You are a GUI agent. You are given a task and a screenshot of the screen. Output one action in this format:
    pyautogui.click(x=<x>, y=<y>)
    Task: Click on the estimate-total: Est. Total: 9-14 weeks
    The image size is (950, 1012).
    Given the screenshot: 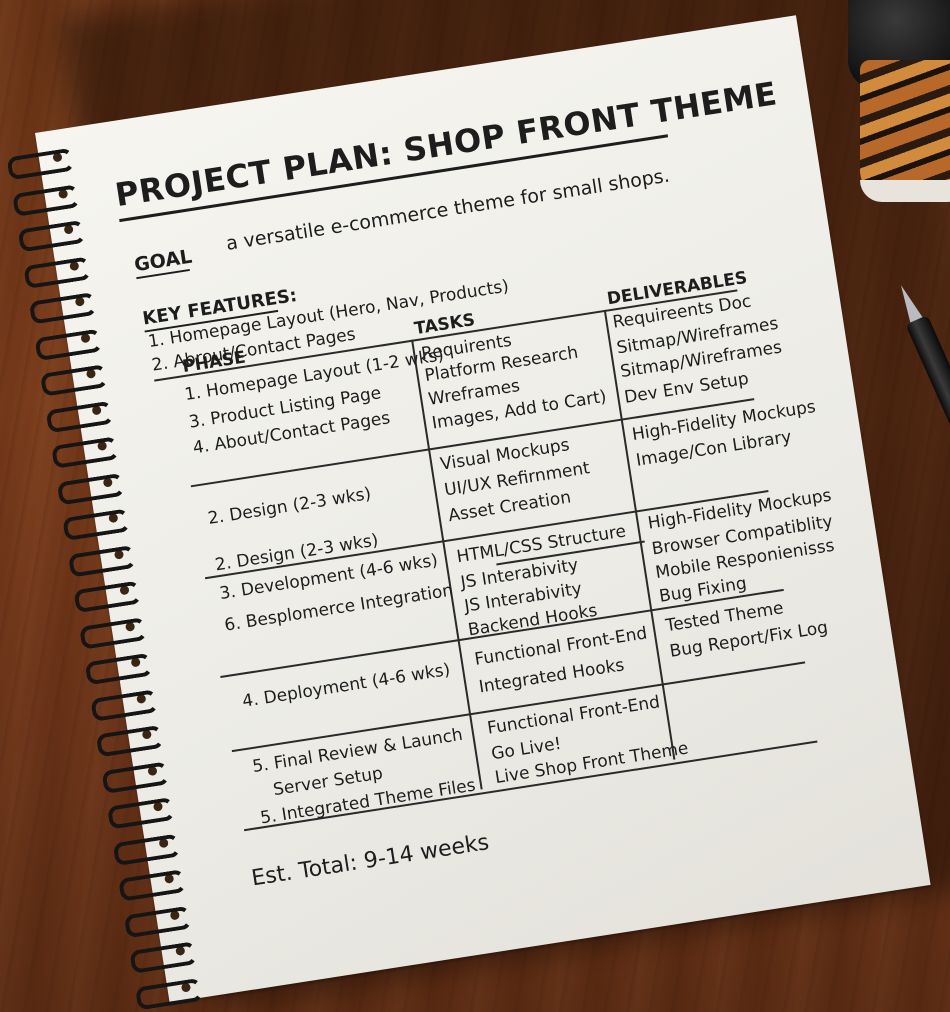 What is the action you would take?
    pyautogui.click(x=370, y=861)
    